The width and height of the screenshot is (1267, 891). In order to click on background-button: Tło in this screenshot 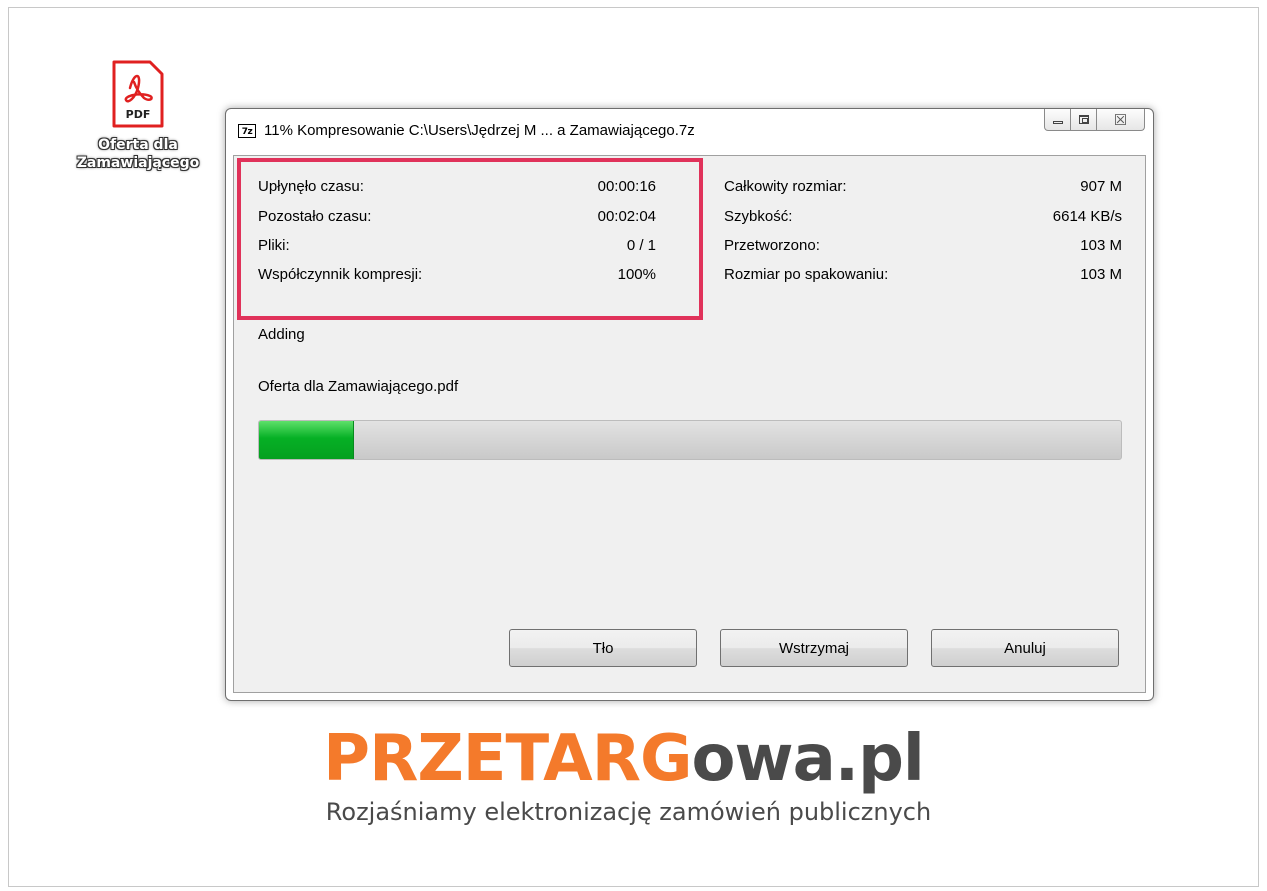, I will do `click(603, 648)`.